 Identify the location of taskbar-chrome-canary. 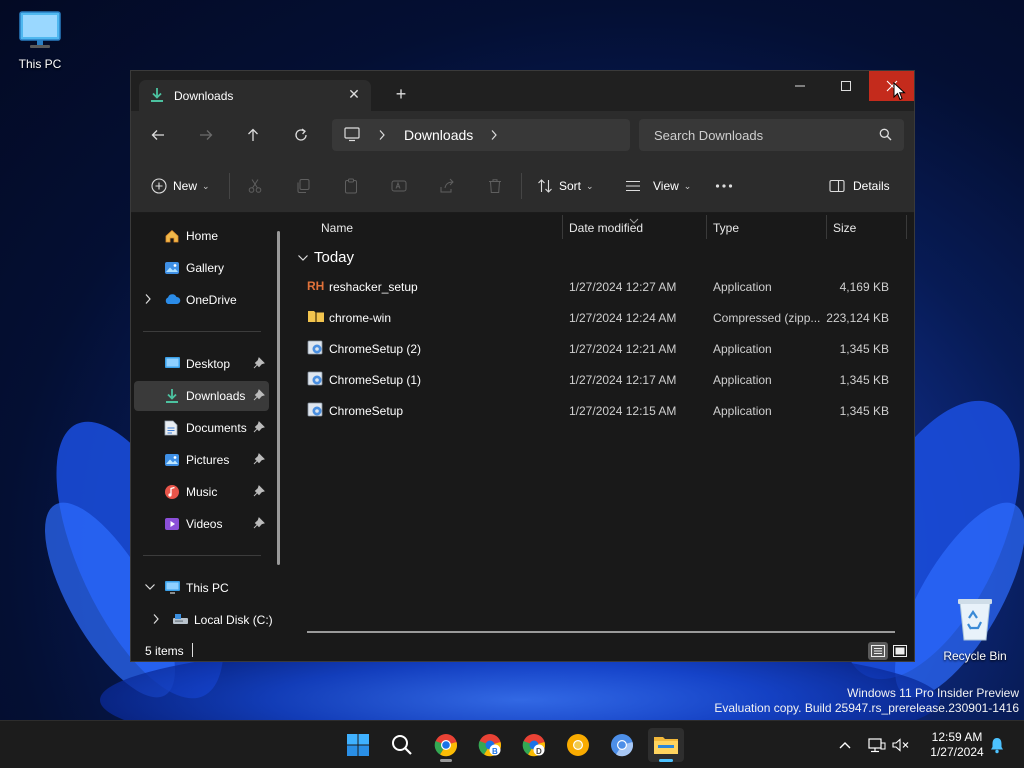
(578, 745).